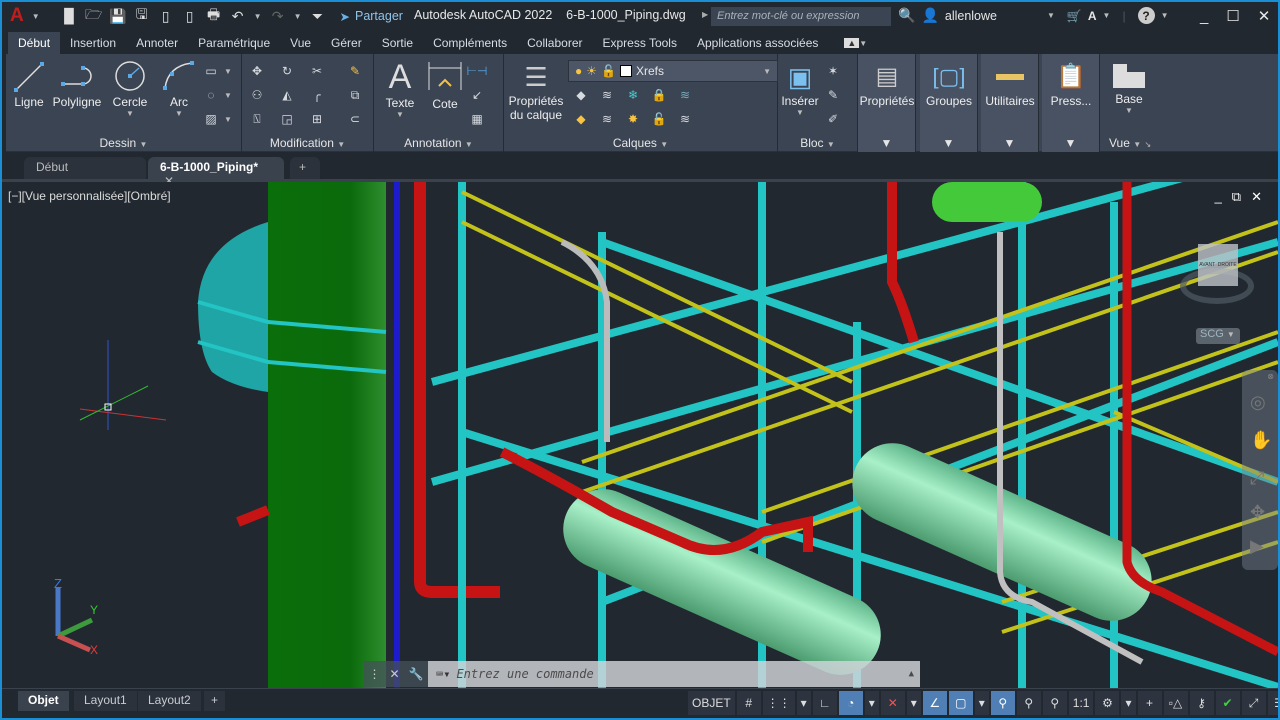  What do you see at coordinates (1136, 143) in the screenshot?
I see `panel-vue-title: Vue ▼ ↘` at bounding box center [1136, 143].